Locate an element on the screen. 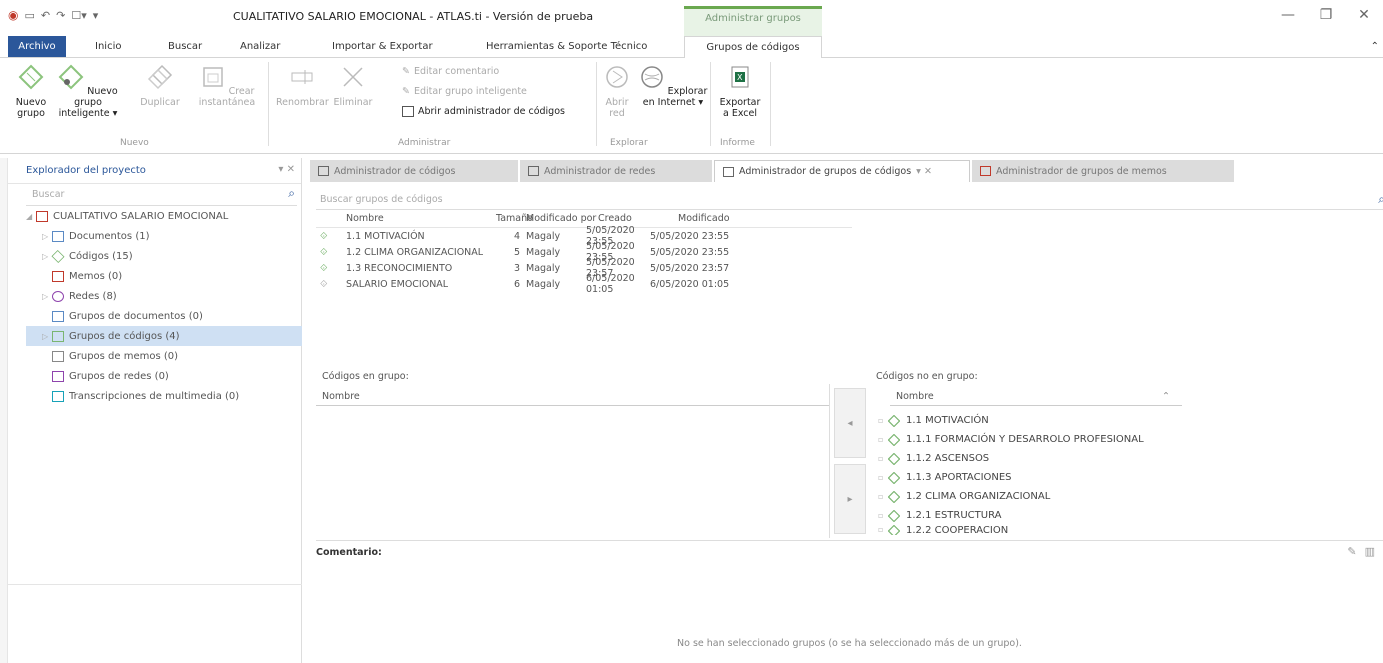 The height and width of the screenshot is (663, 1383). abrir-administrador-codigos-button: Abrir administrador de códigos is located at coordinates (483, 111).